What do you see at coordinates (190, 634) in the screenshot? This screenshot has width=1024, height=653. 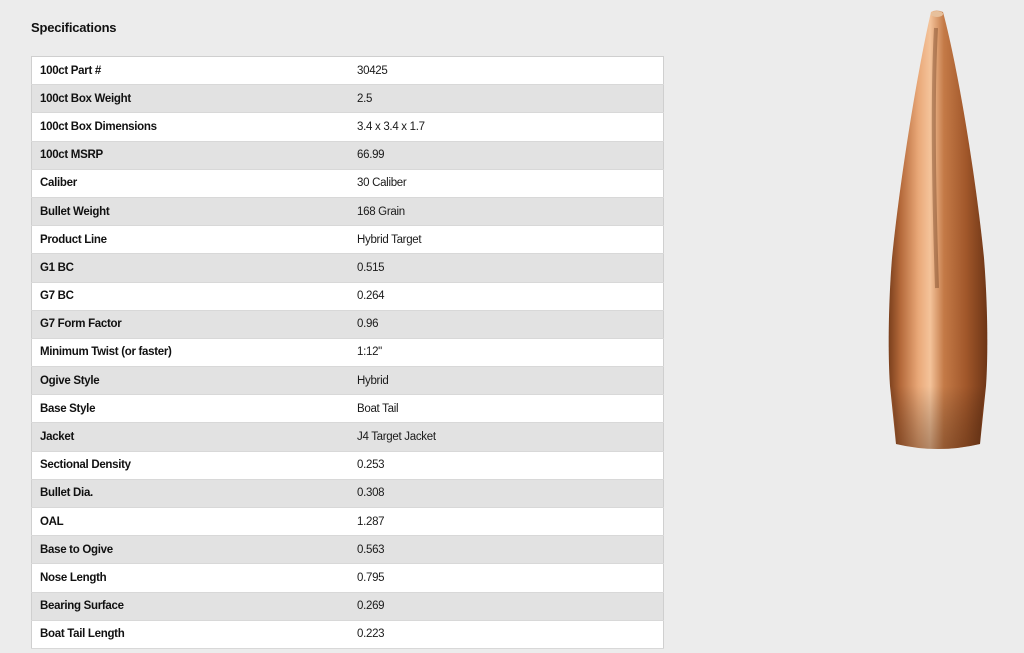 I see `spec-label: Boat Tail Length` at bounding box center [190, 634].